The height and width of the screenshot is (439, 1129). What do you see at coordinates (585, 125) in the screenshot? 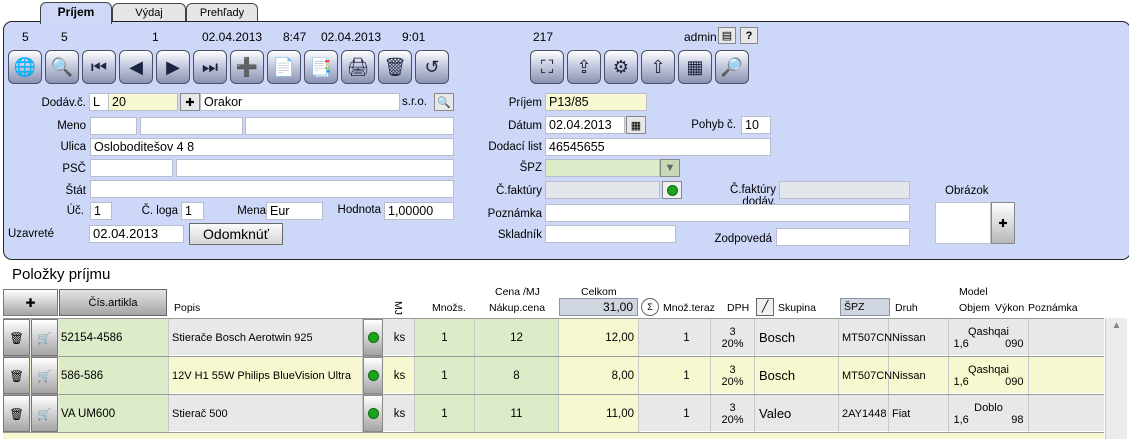
I see `datum-field: 02.04.2013` at bounding box center [585, 125].